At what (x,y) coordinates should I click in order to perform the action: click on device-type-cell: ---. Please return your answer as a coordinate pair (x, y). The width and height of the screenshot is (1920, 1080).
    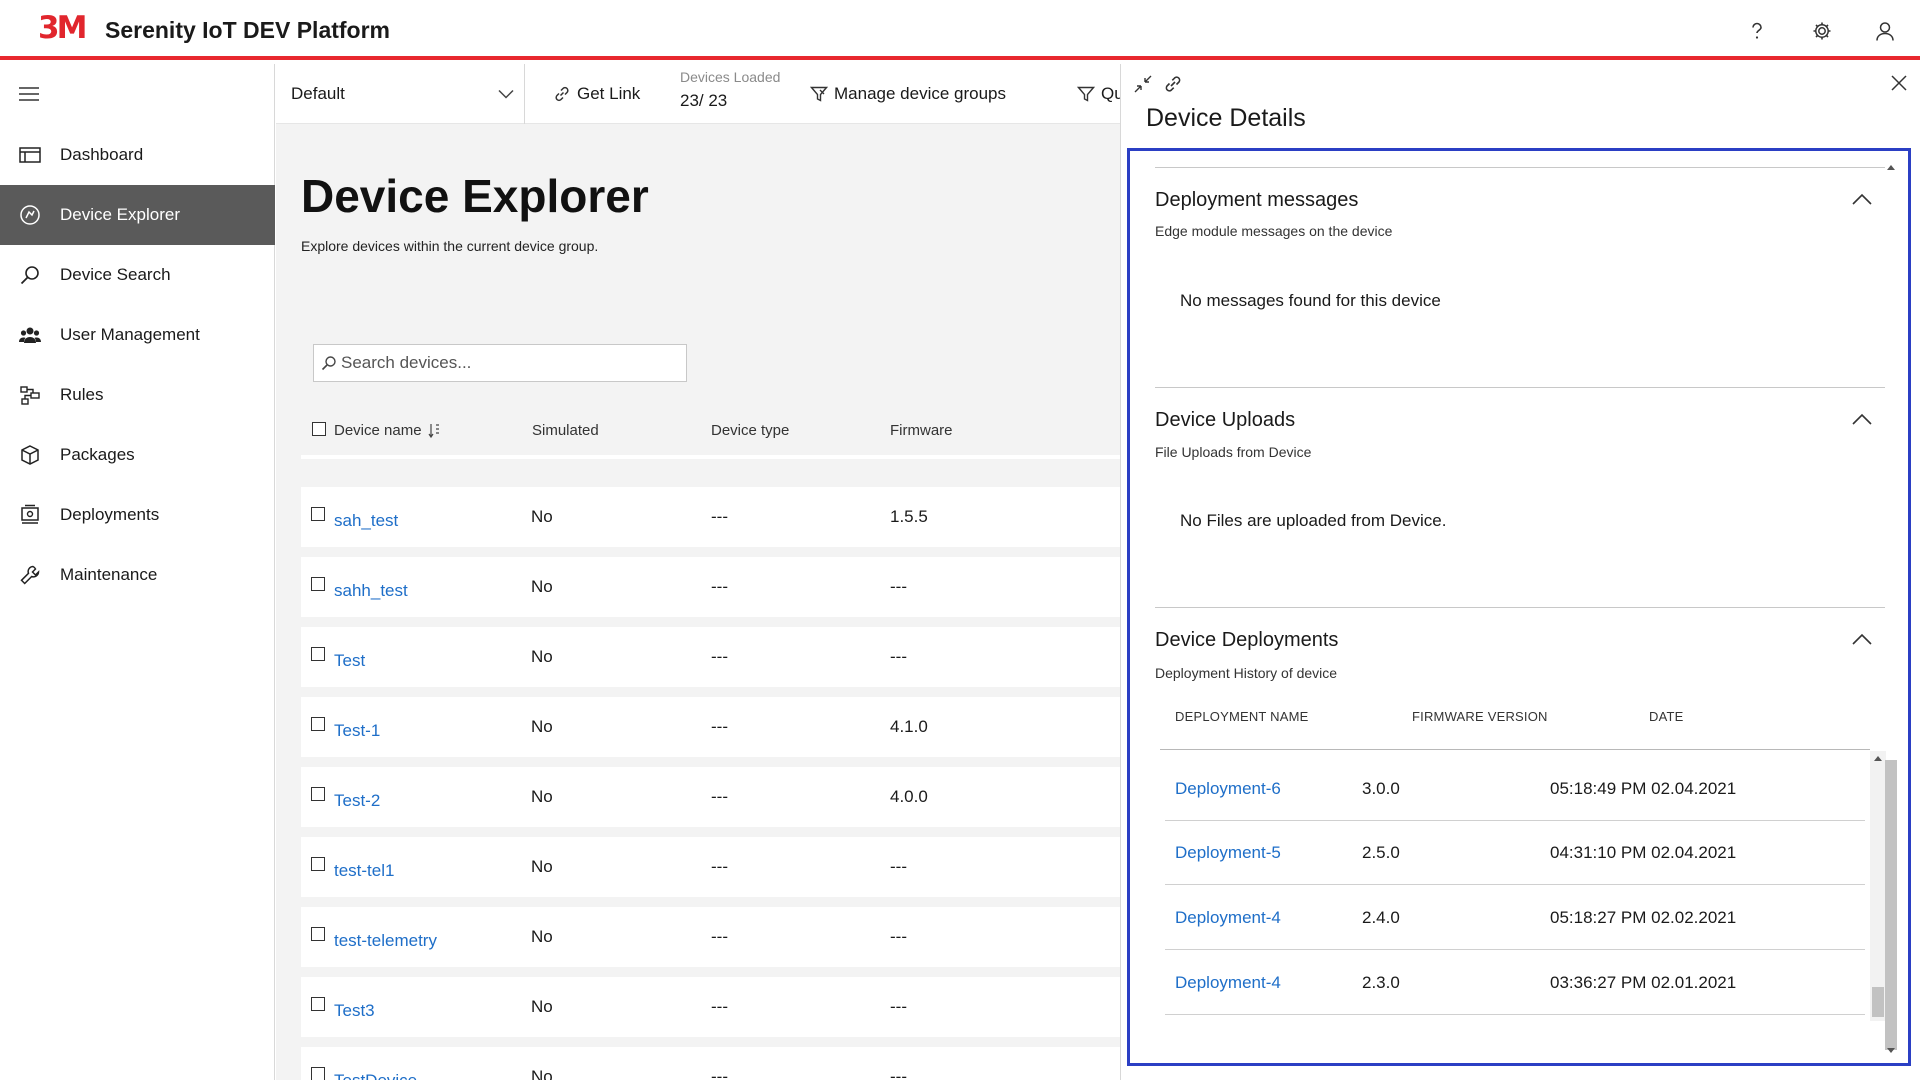
    Looking at the image, I should click on (719, 656).